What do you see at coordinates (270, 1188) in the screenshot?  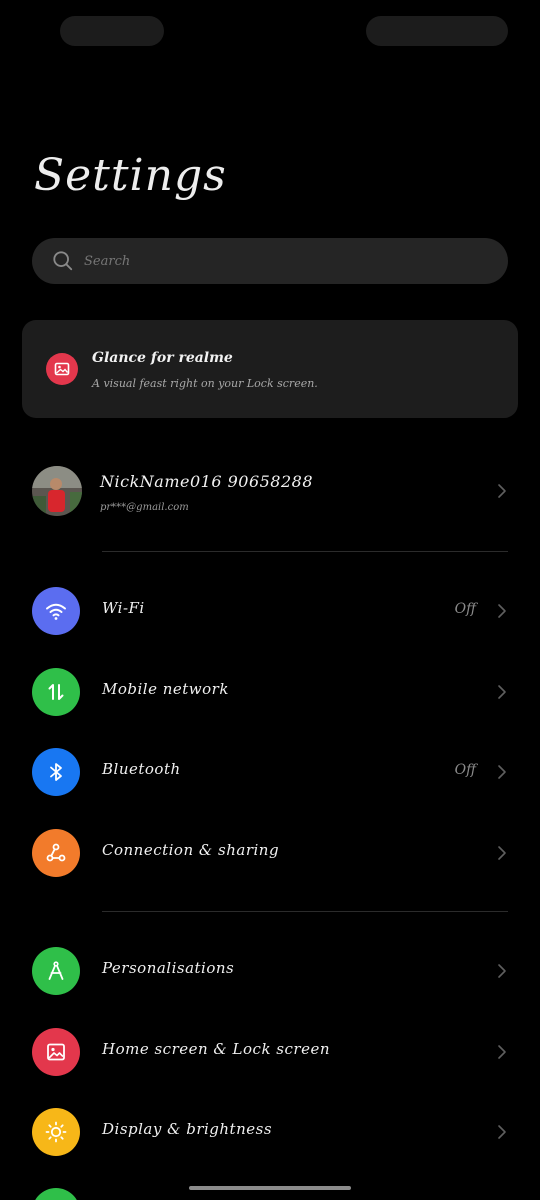 I see `home-indicator` at bounding box center [270, 1188].